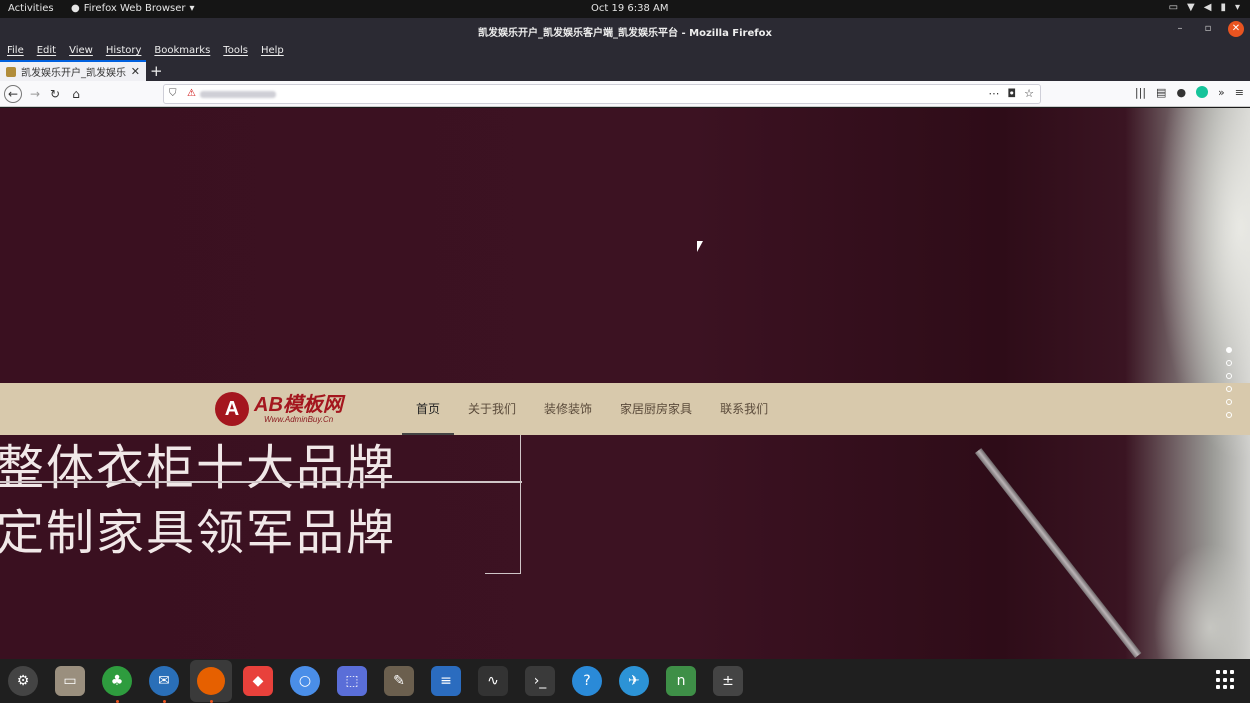  I want to click on window-switch-icon: ▭, so click(1173, 7).